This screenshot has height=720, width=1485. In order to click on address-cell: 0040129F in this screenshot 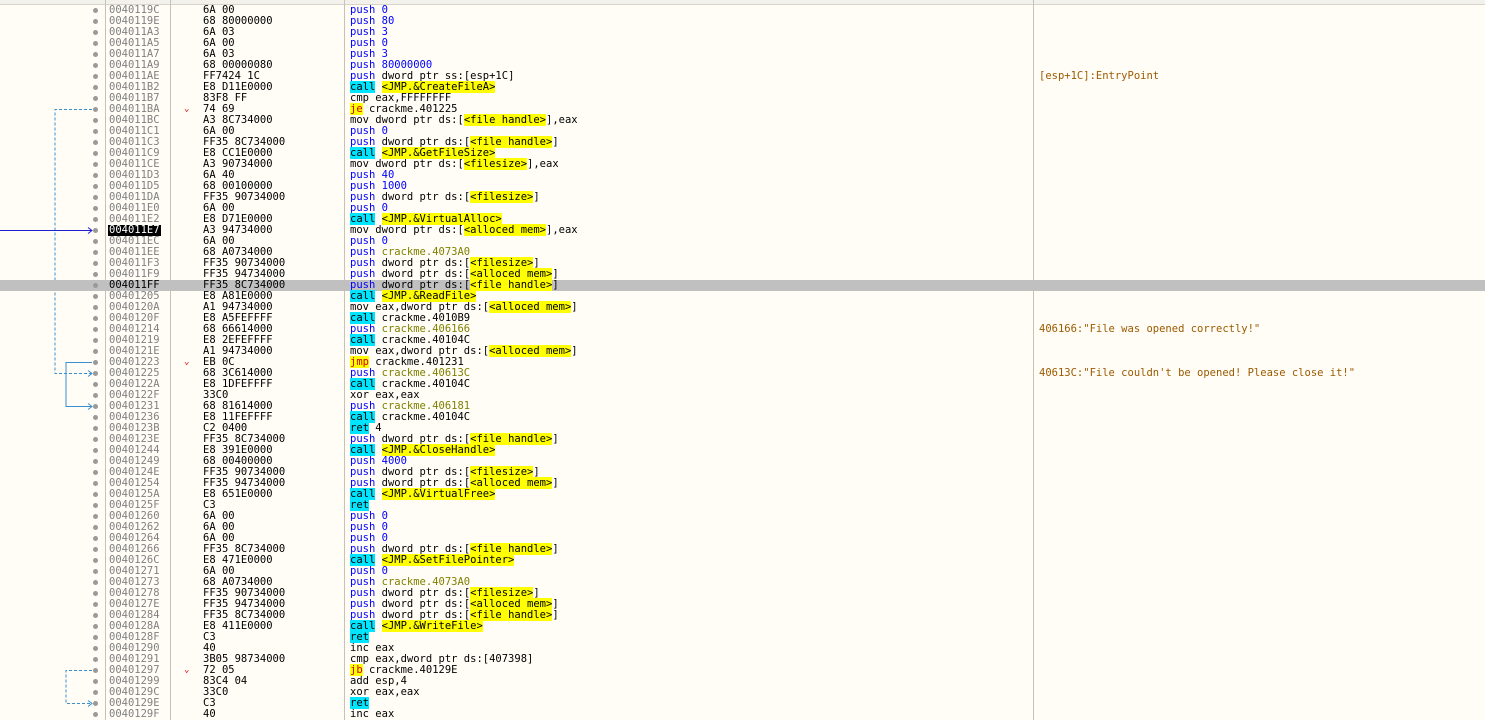, I will do `click(134, 714)`.